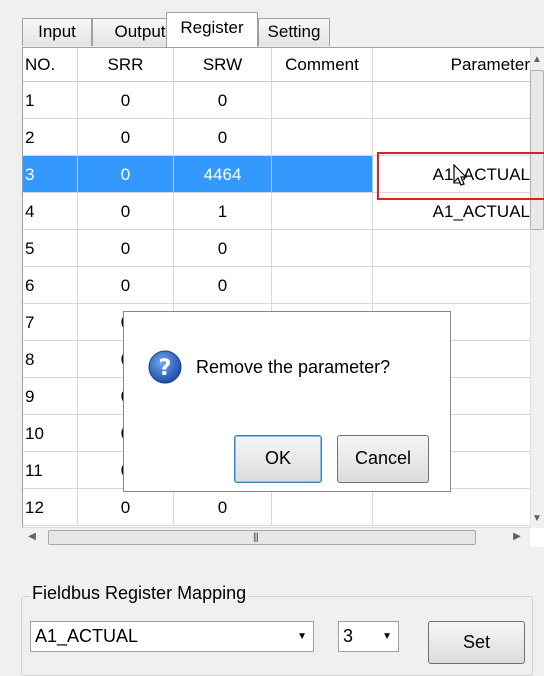 This screenshot has height=676, width=544. What do you see at coordinates (50, 396) in the screenshot?
I see `cell-no: 9` at bounding box center [50, 396].